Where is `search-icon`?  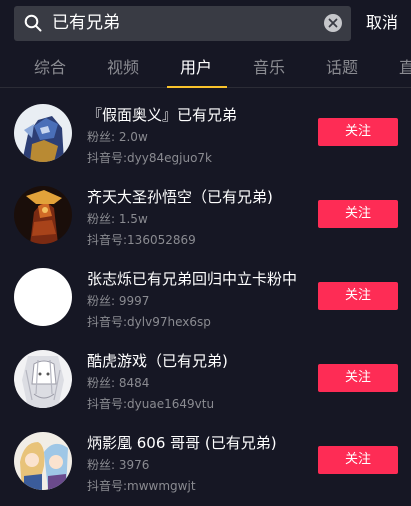 search-icon is located at coordinates (33, 23).